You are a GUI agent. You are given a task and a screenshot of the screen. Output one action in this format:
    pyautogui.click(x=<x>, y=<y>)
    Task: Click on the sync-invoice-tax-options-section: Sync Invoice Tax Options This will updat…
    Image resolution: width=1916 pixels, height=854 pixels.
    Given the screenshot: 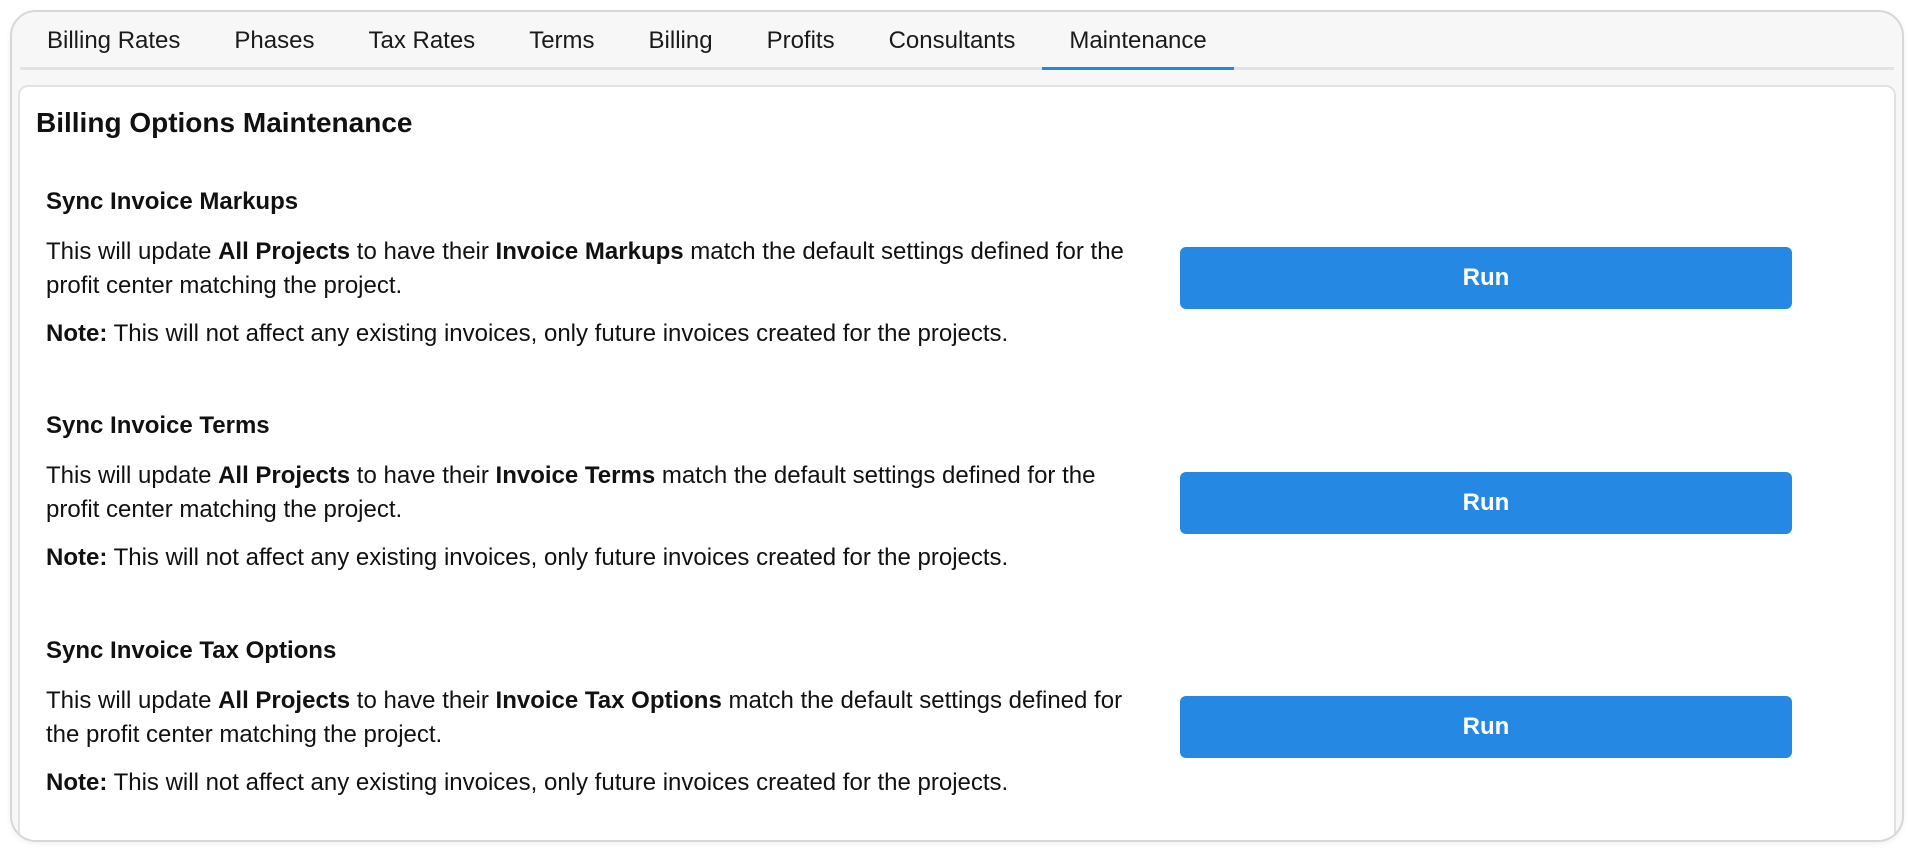 What is the action you would take?
    pyautogui.click(x=606, y=718)
    